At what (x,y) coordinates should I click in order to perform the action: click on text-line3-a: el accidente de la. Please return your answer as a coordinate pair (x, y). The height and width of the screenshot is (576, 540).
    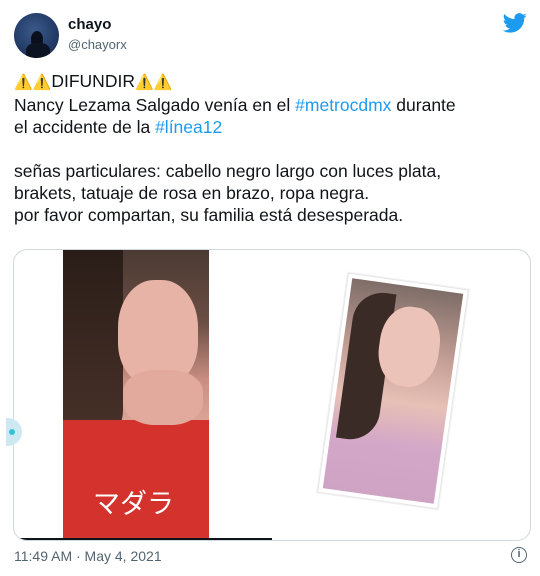
    Looking at the image, I should click on (85, 127).